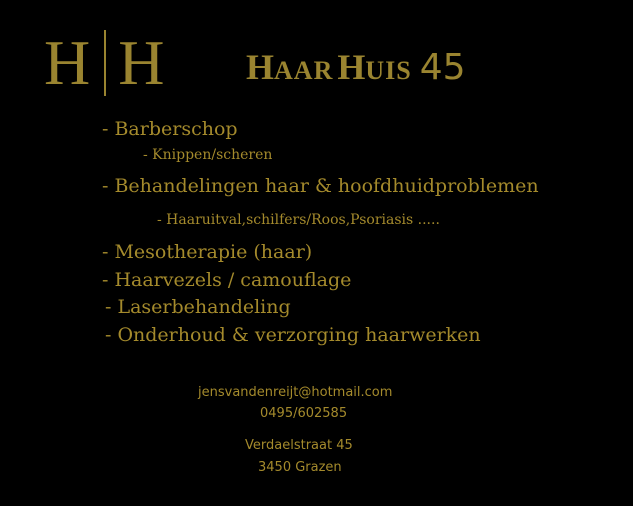 The width and height of the screenshot is (633, 506). What do you see at coordinates (388, 70) in the screenshot?
I see `brand-uis: UIS` at bounding box center [388, 70].